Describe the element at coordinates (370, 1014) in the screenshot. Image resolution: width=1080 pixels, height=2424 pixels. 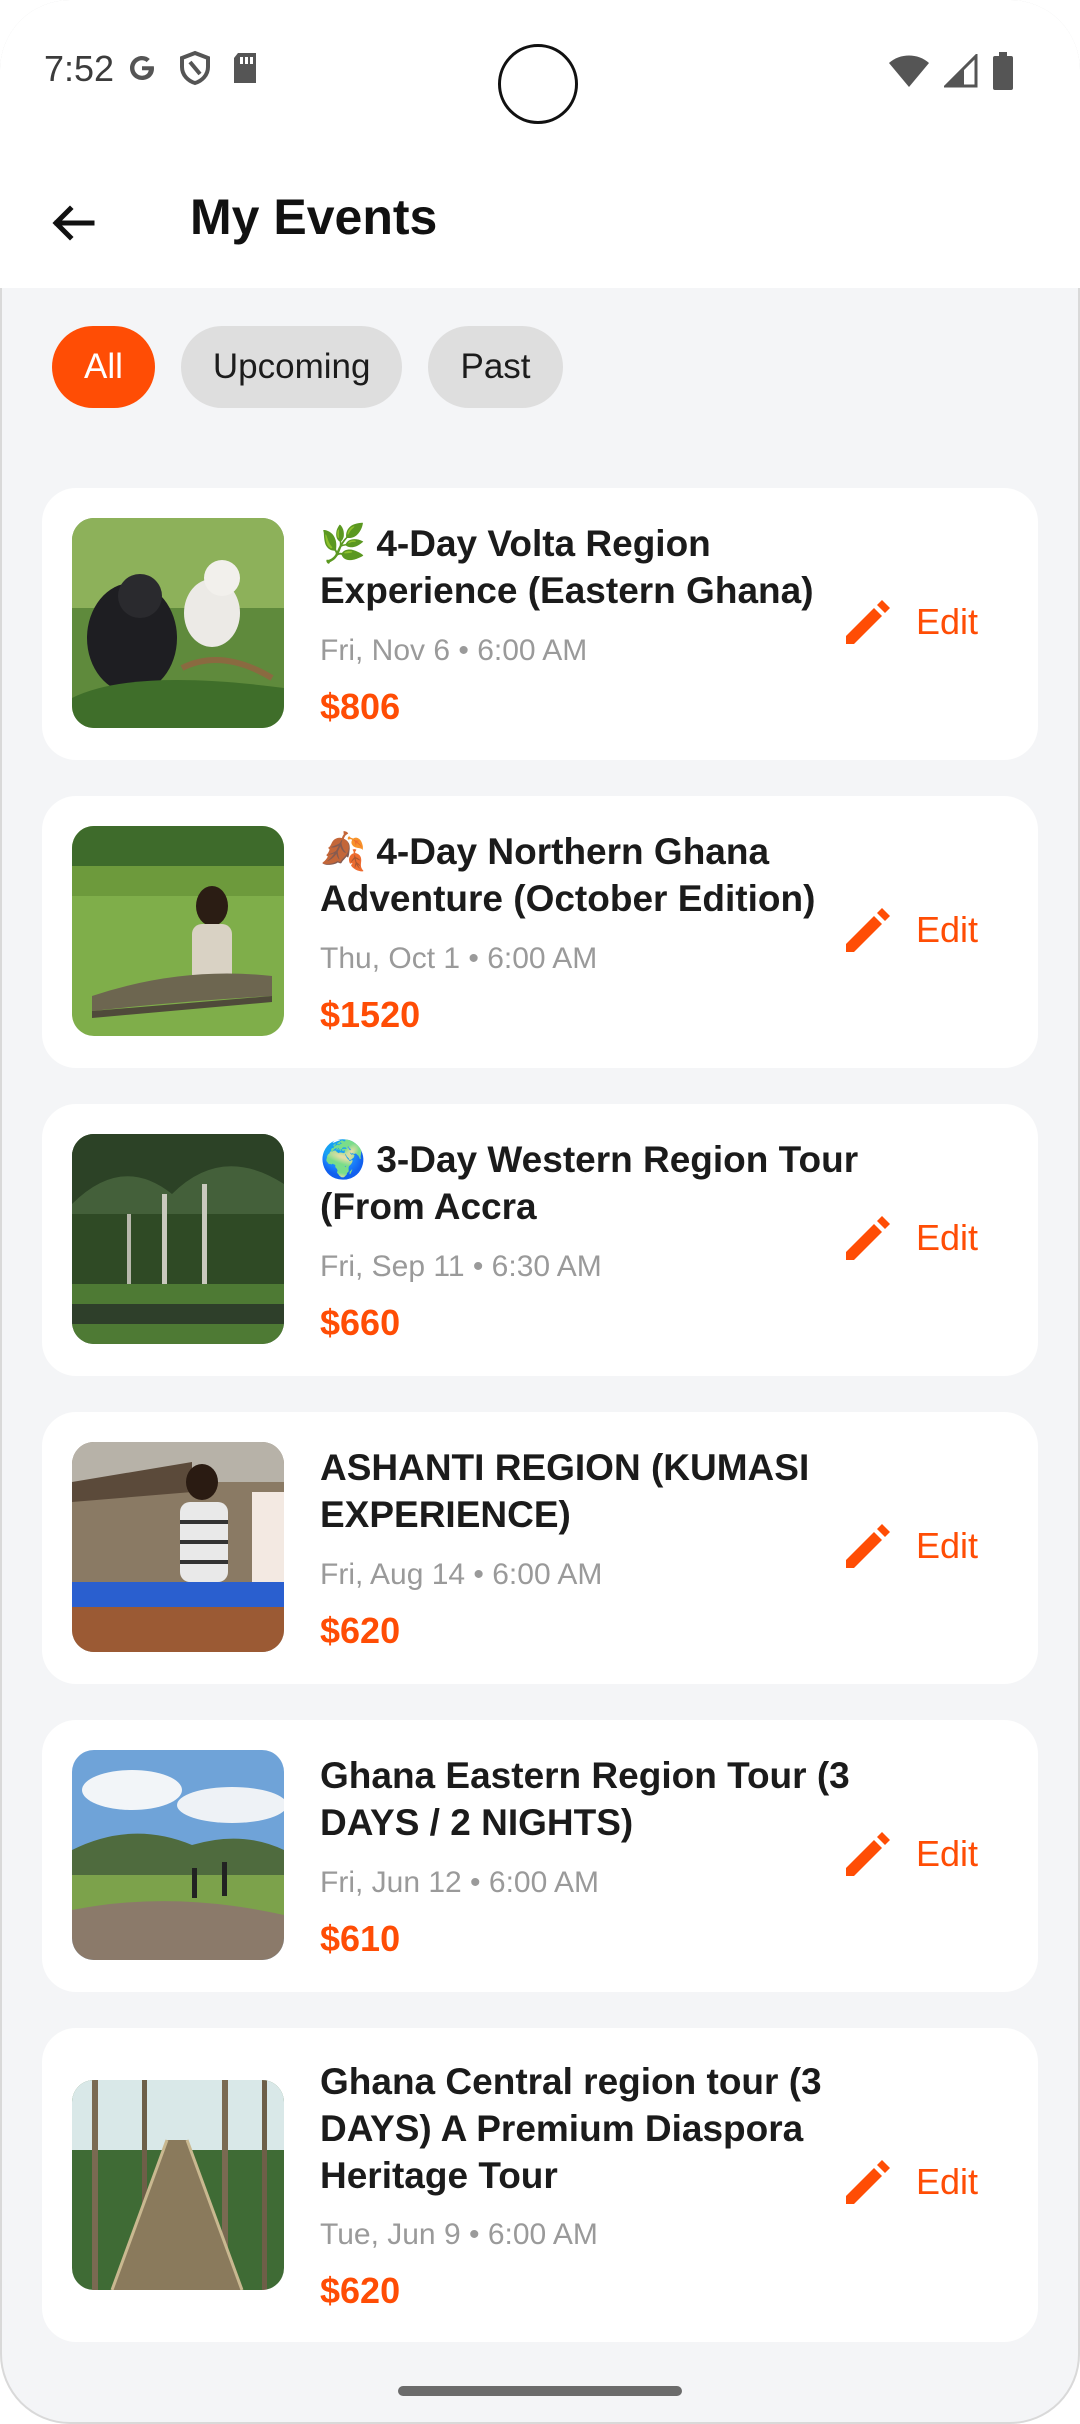
I see `event-price: $1520` at that location.